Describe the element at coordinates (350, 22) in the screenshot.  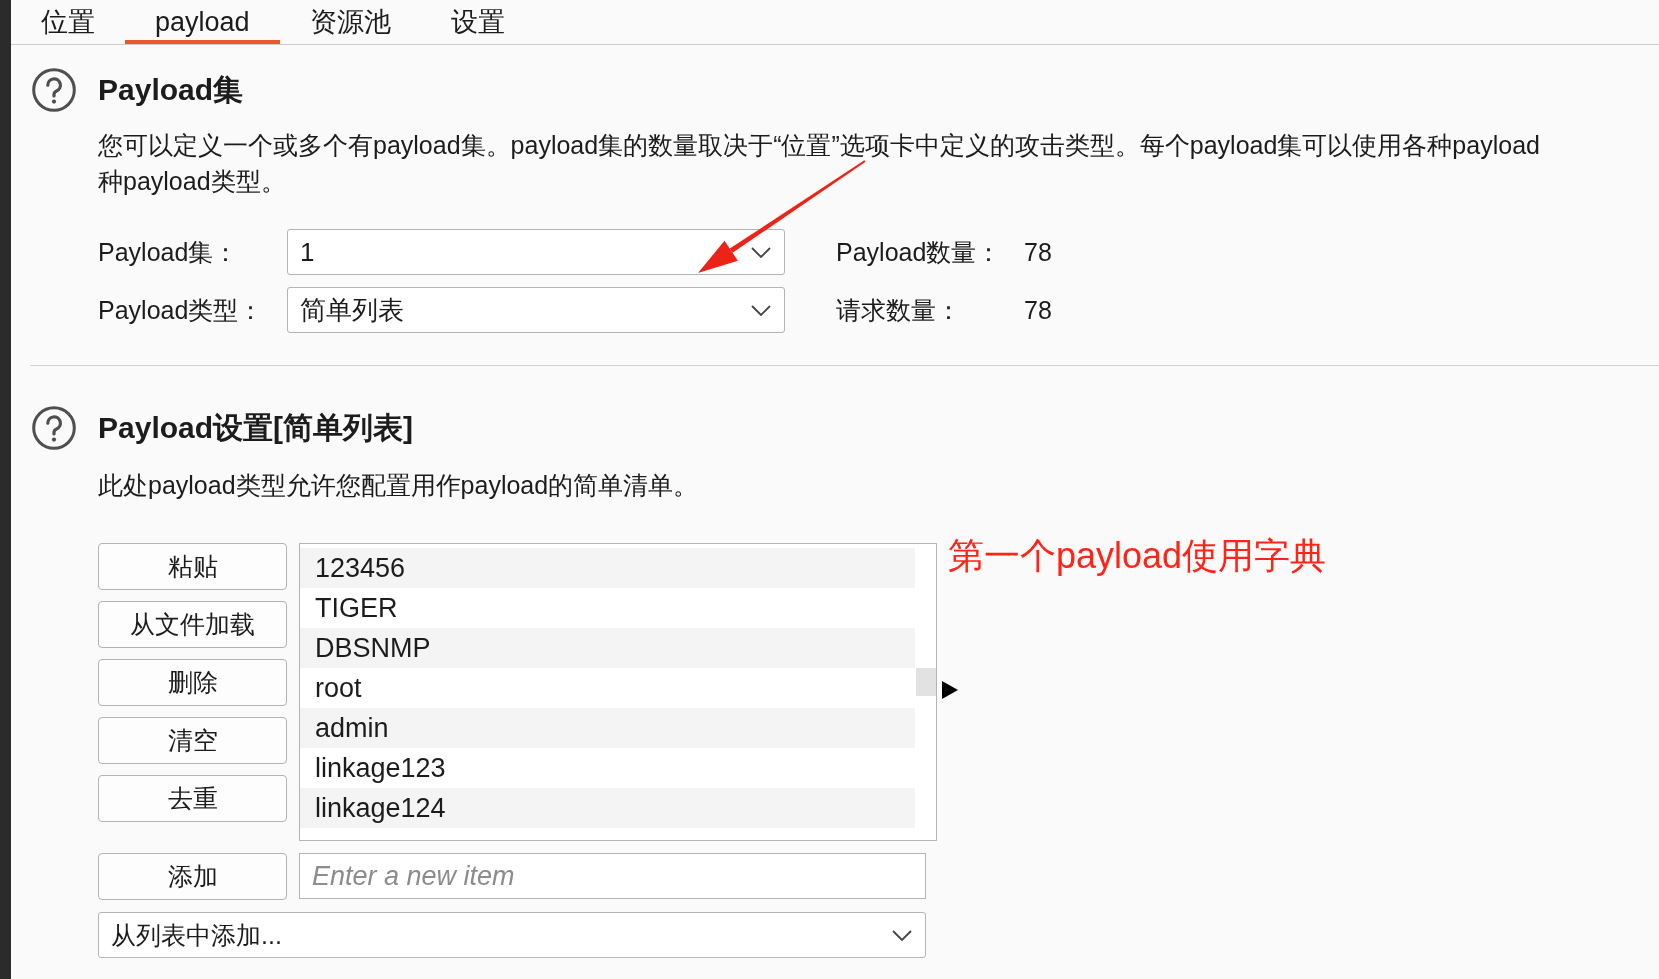
I see `tab: 资源池` at that location.